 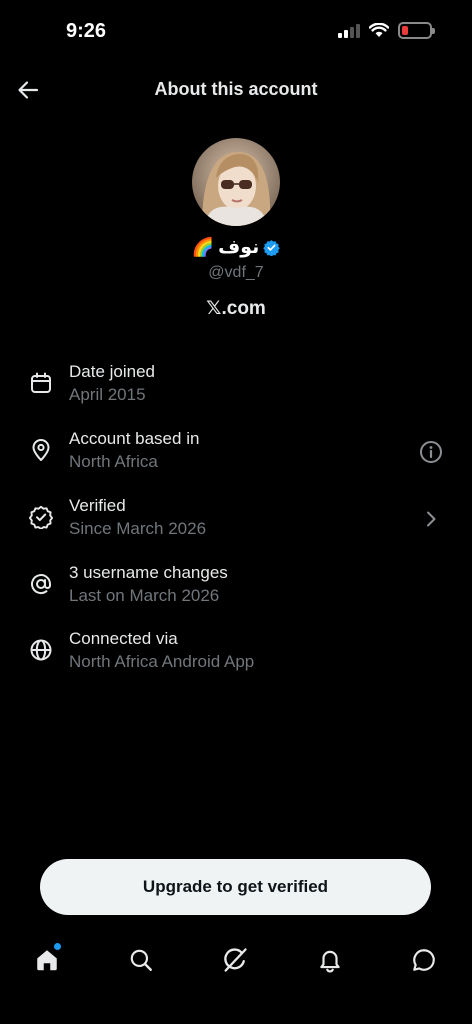 I want to click on home-icon, so click(x=47, y=960).